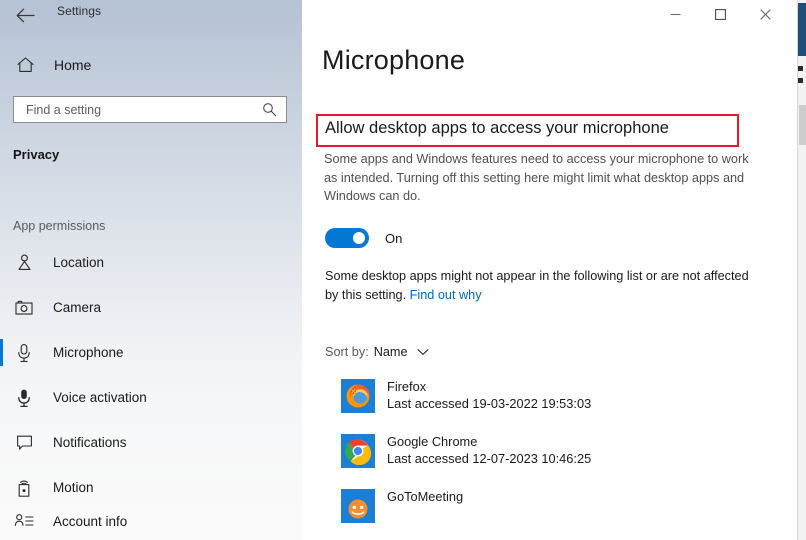 Image resolution: width=806 pixels, height=540 pixels. I want to click on app-last-accessed: Last accessed 12-07-2023 10:46:25, so click(489, 458).